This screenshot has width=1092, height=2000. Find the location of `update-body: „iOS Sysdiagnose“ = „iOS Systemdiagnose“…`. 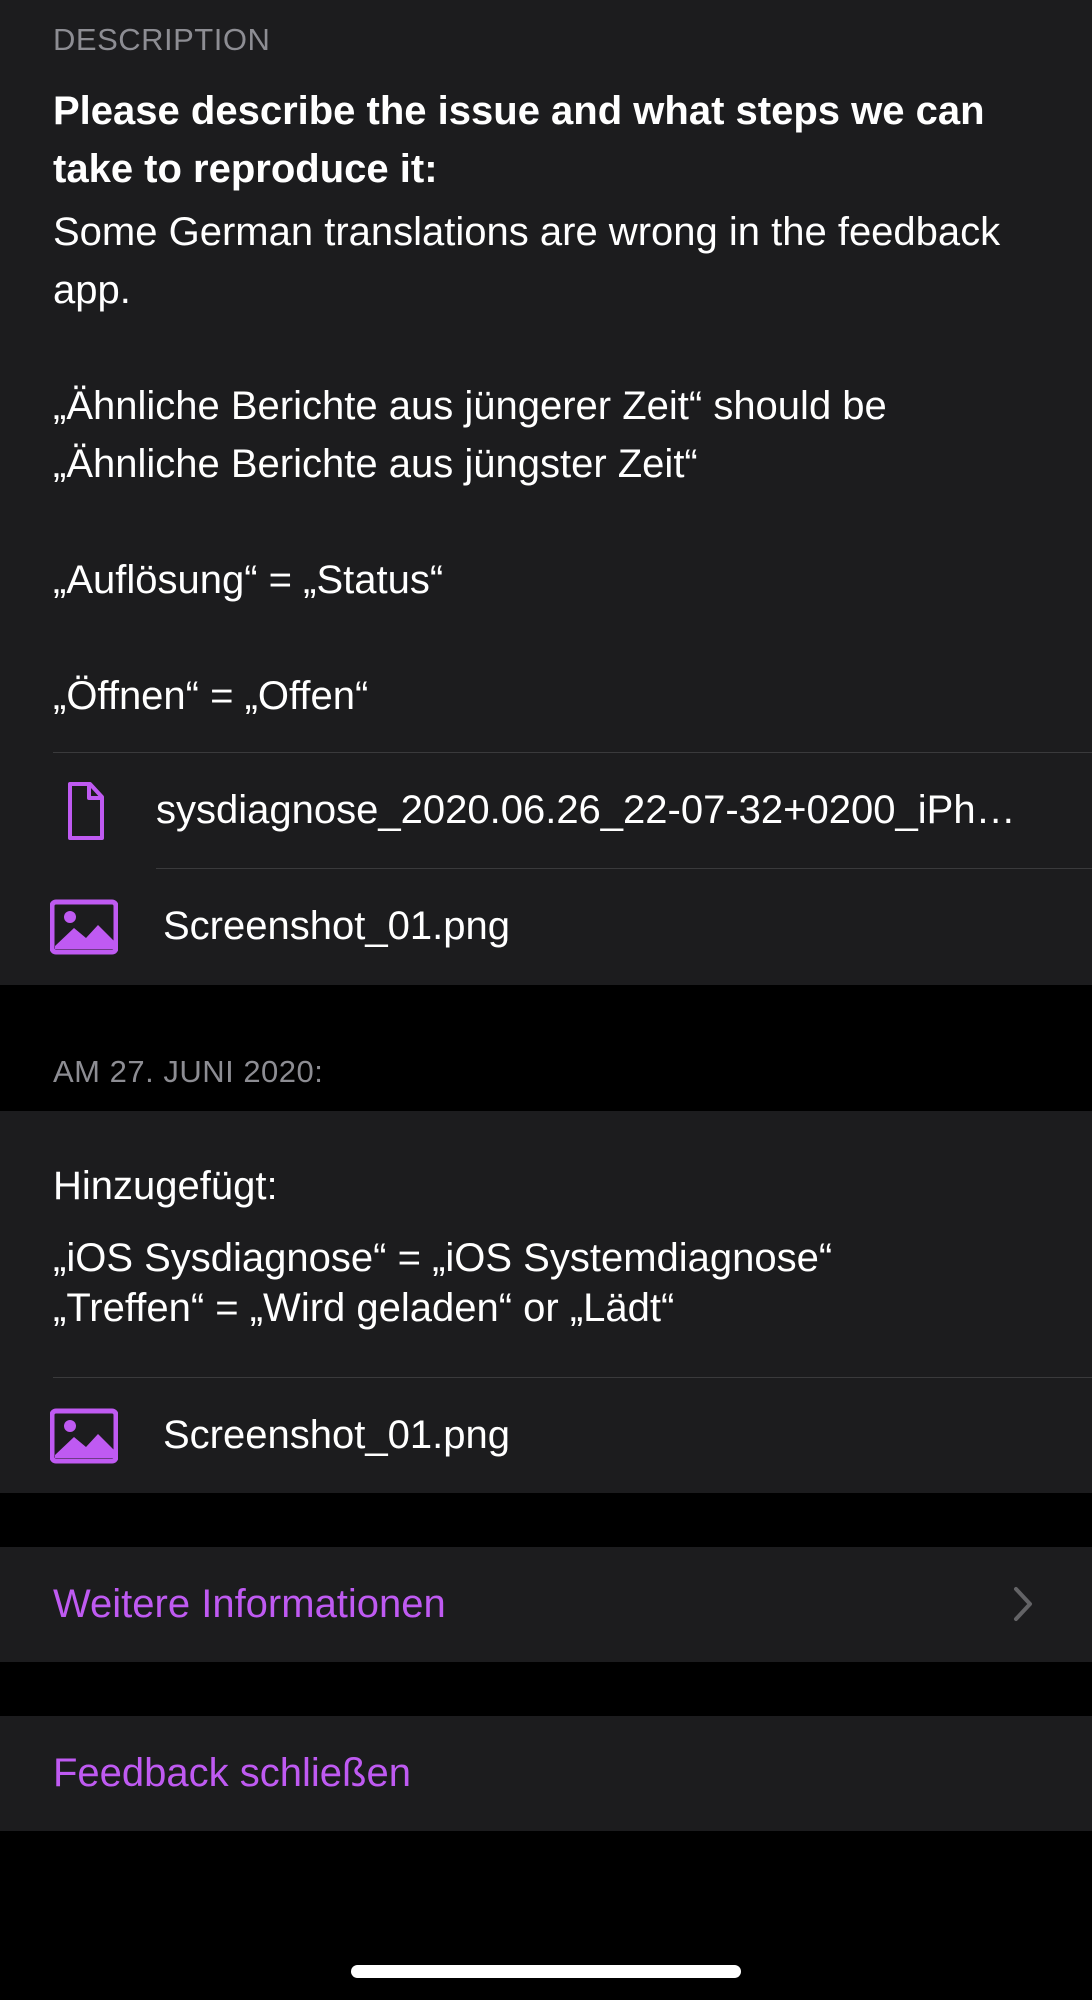

update-body: „iOS Sysdiagnose“ = „iOS Systemdiagnose“… is located at coordinates (443, 1283).